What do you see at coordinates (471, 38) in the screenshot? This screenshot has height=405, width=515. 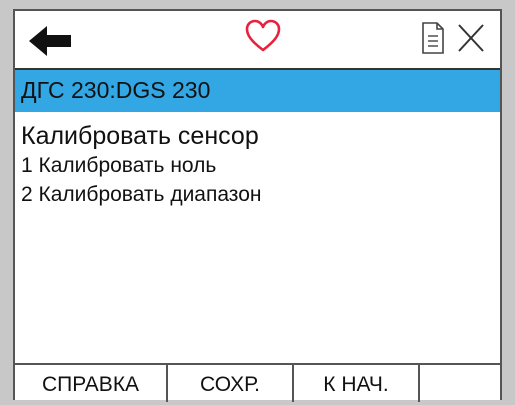 I see `close-icon` at bounding box center [471, 38].